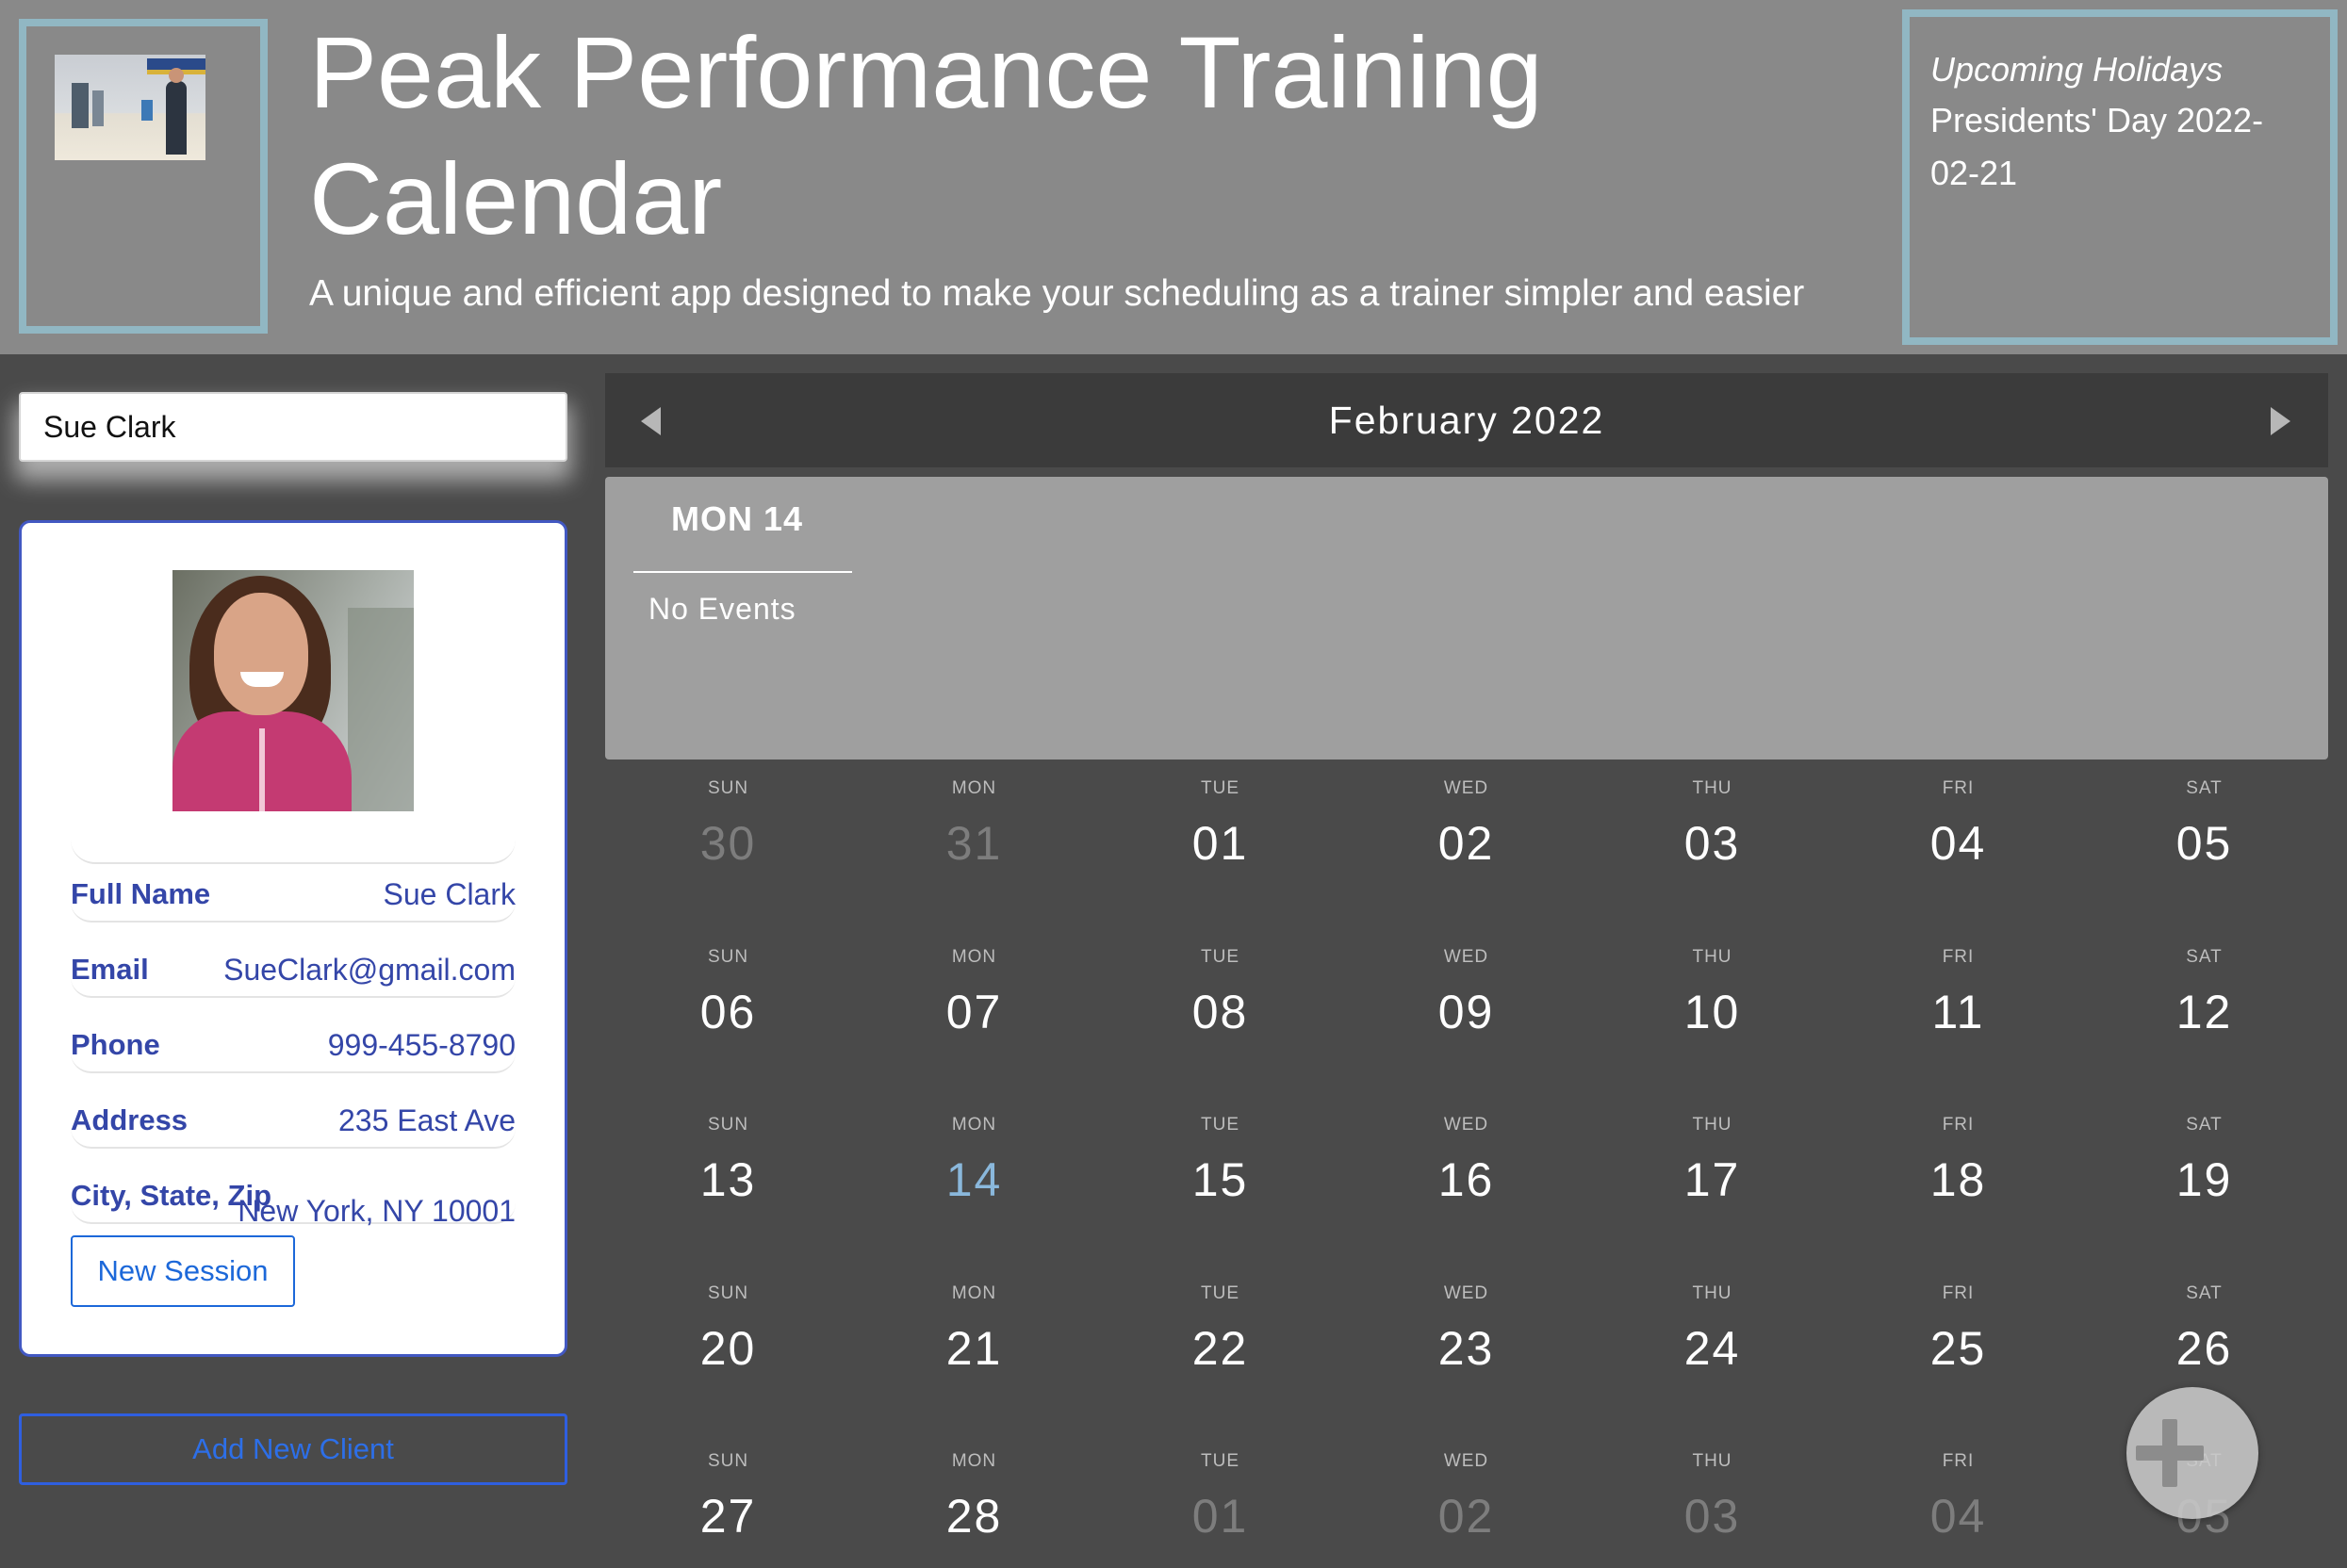 The image size is (2347, 1568). Describe the element at coordinates (728, 1012) in the screenshot. I see `day-number: 06` at that location.